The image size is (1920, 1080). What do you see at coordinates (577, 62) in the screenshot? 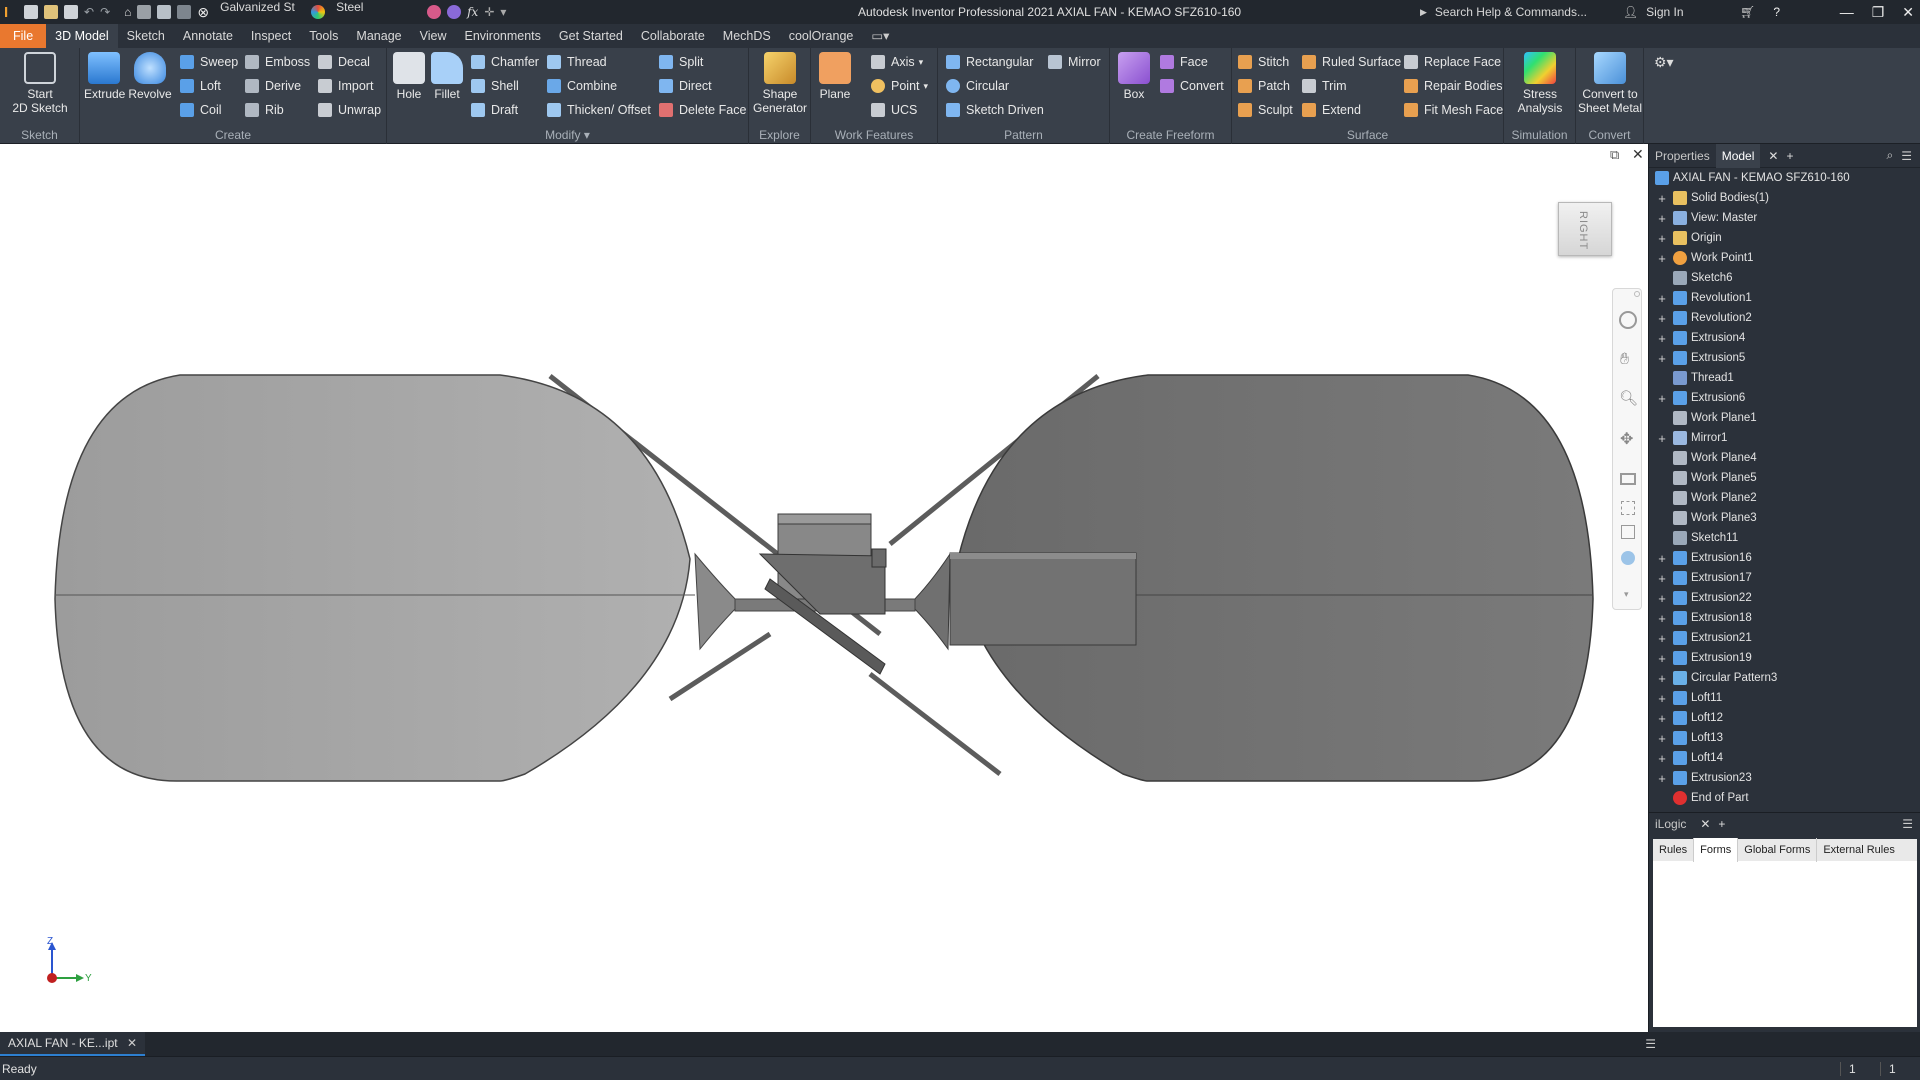
I see `thread-button: Thread` at bounding box center [577, 62].